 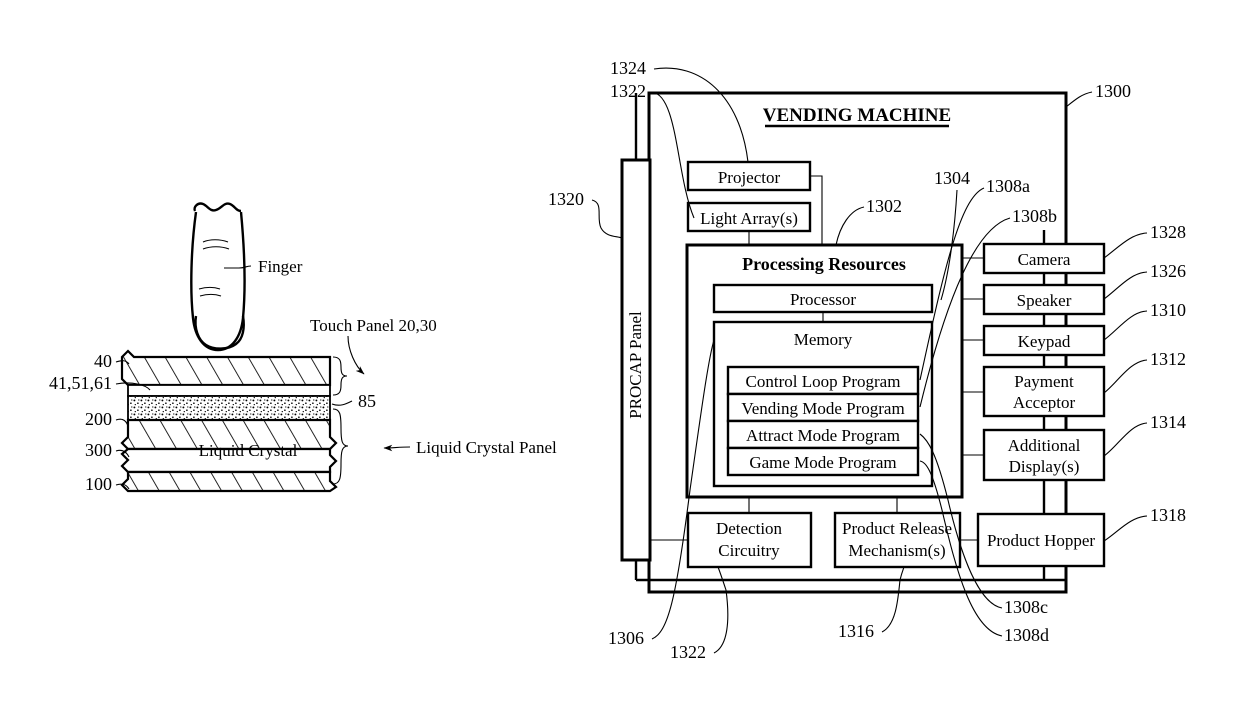 I want to click on processor-box: Processor, so click(x=823, y=298).